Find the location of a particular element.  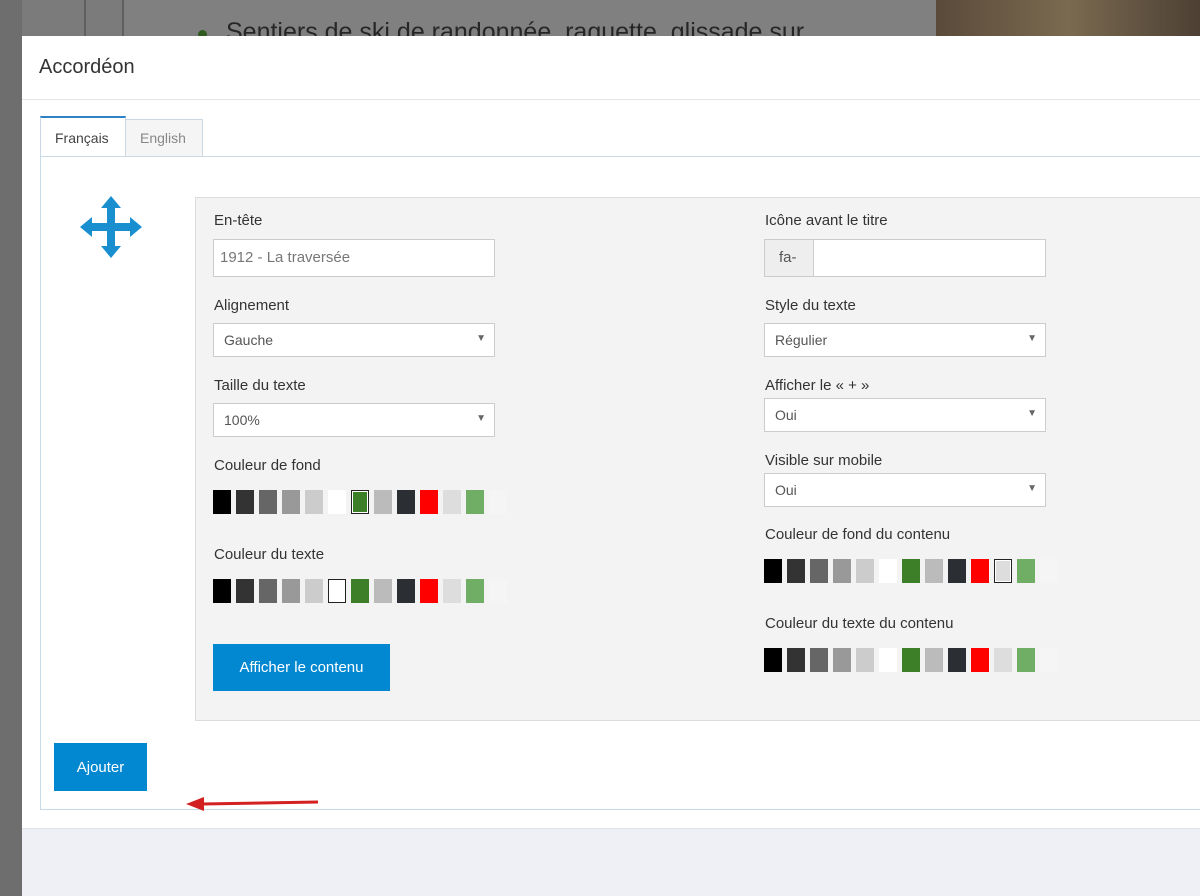

add-button: Ajouter is located at coordinates (100, 767).